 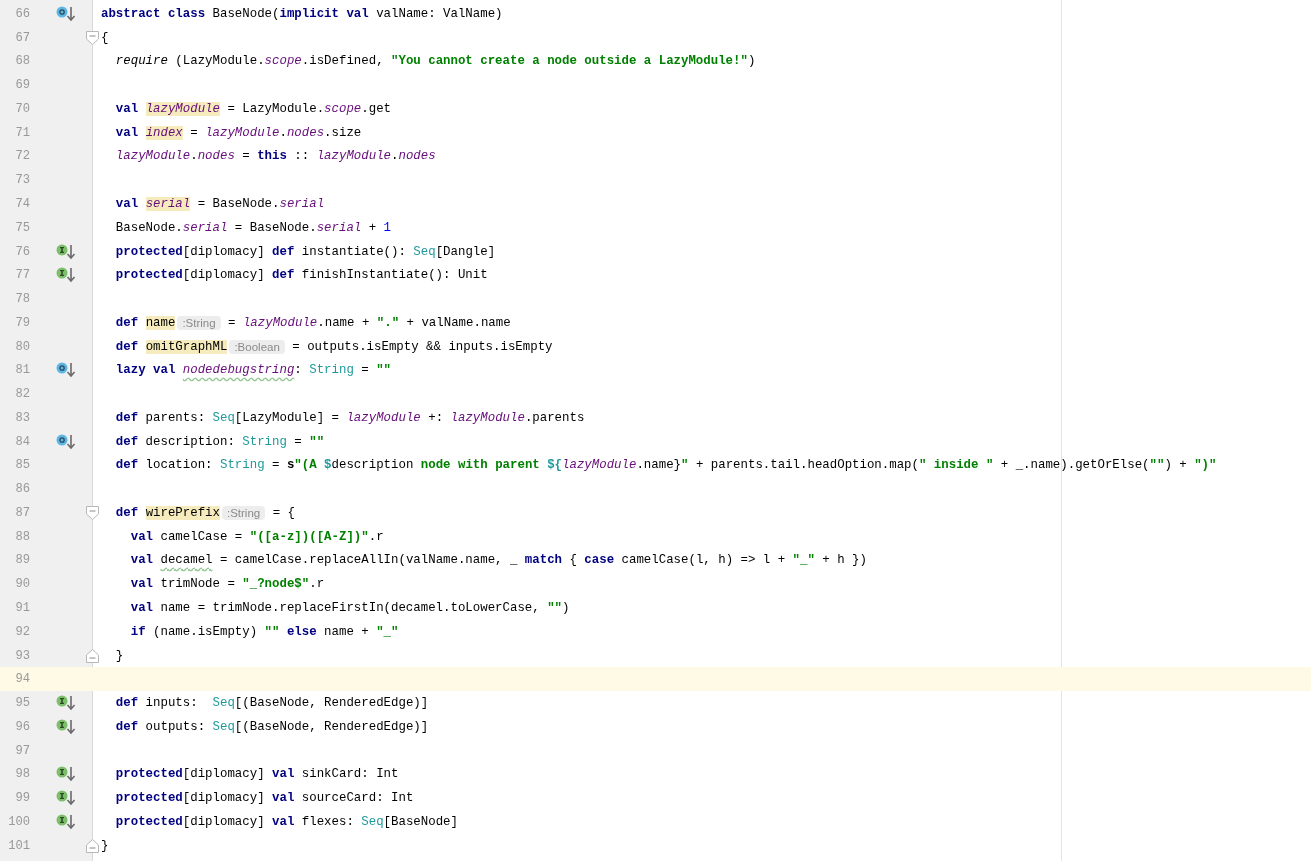 What do you see at coordinates (22, 251) in the screenshot?
I see `line-number: 76` at bounding box center [22, 251].